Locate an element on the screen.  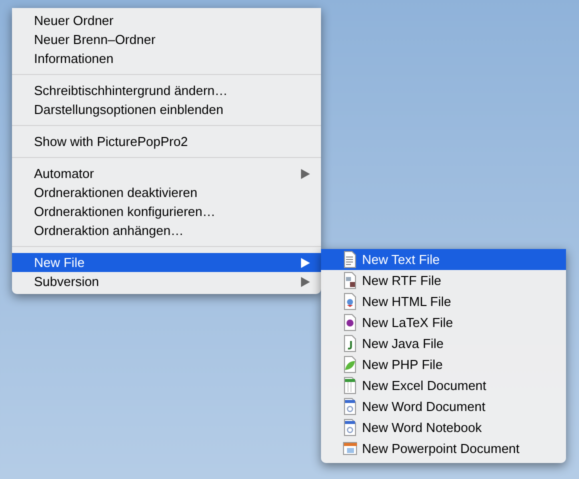
presentation-document-icon is located at coordinates (350, 448).